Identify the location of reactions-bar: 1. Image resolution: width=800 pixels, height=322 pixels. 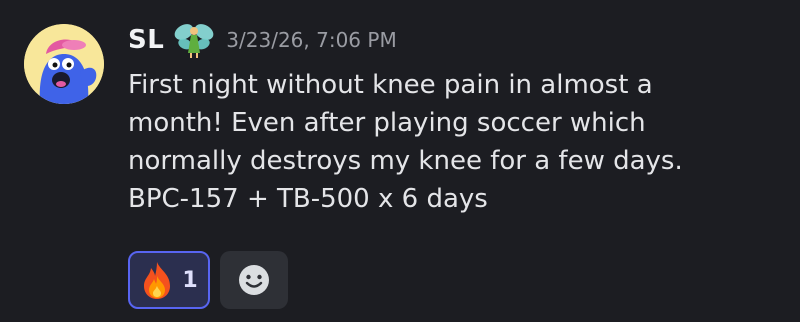
(208, 280).